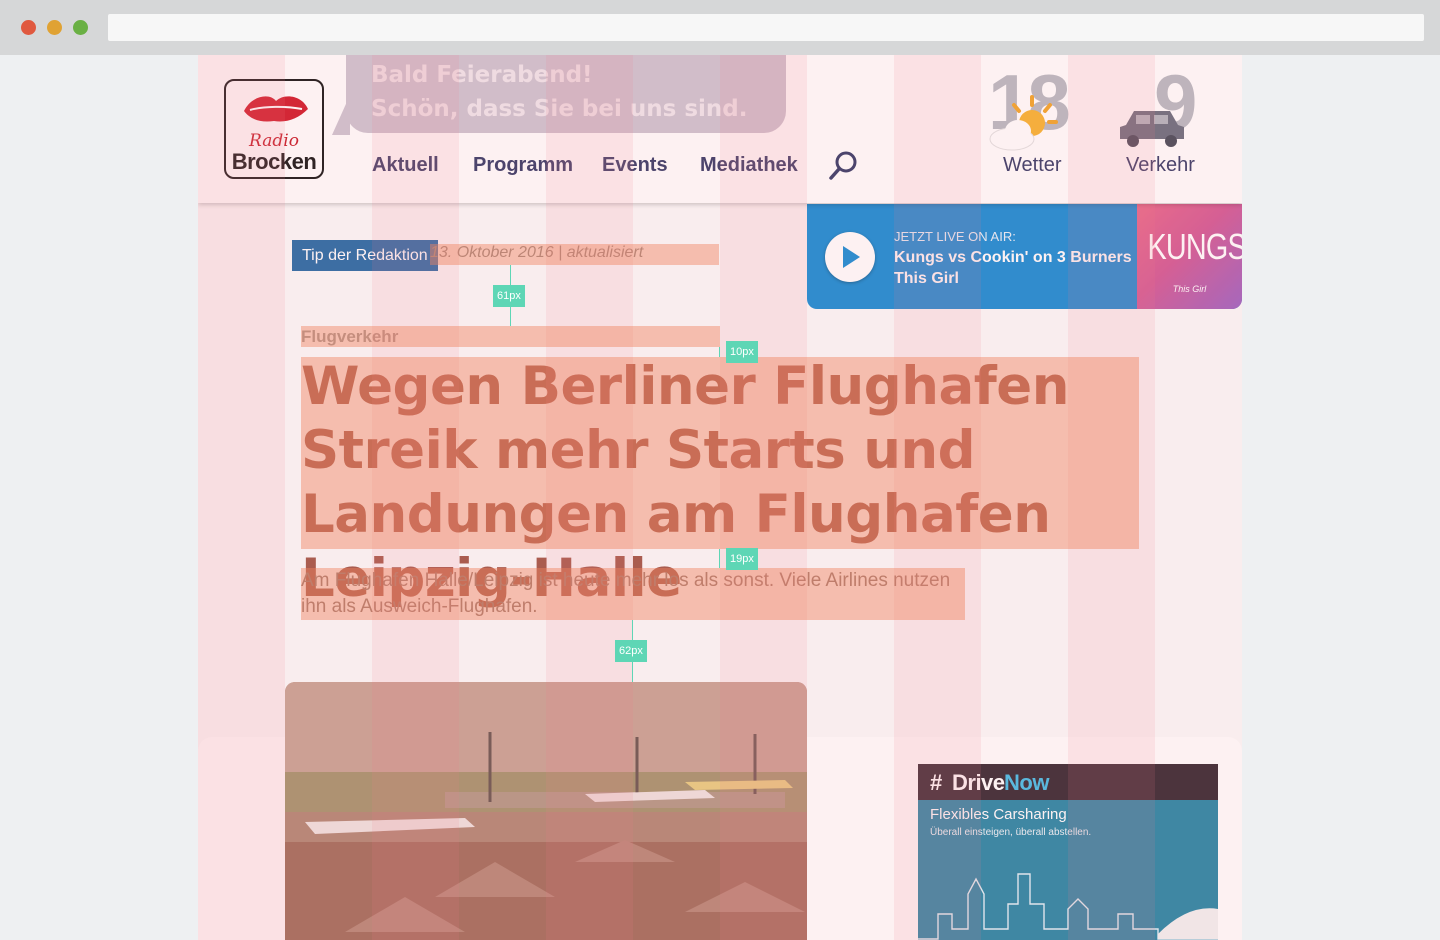 The image size is (1440, 940). I want to click on partly-sunny-icon, so click(1023, 123).